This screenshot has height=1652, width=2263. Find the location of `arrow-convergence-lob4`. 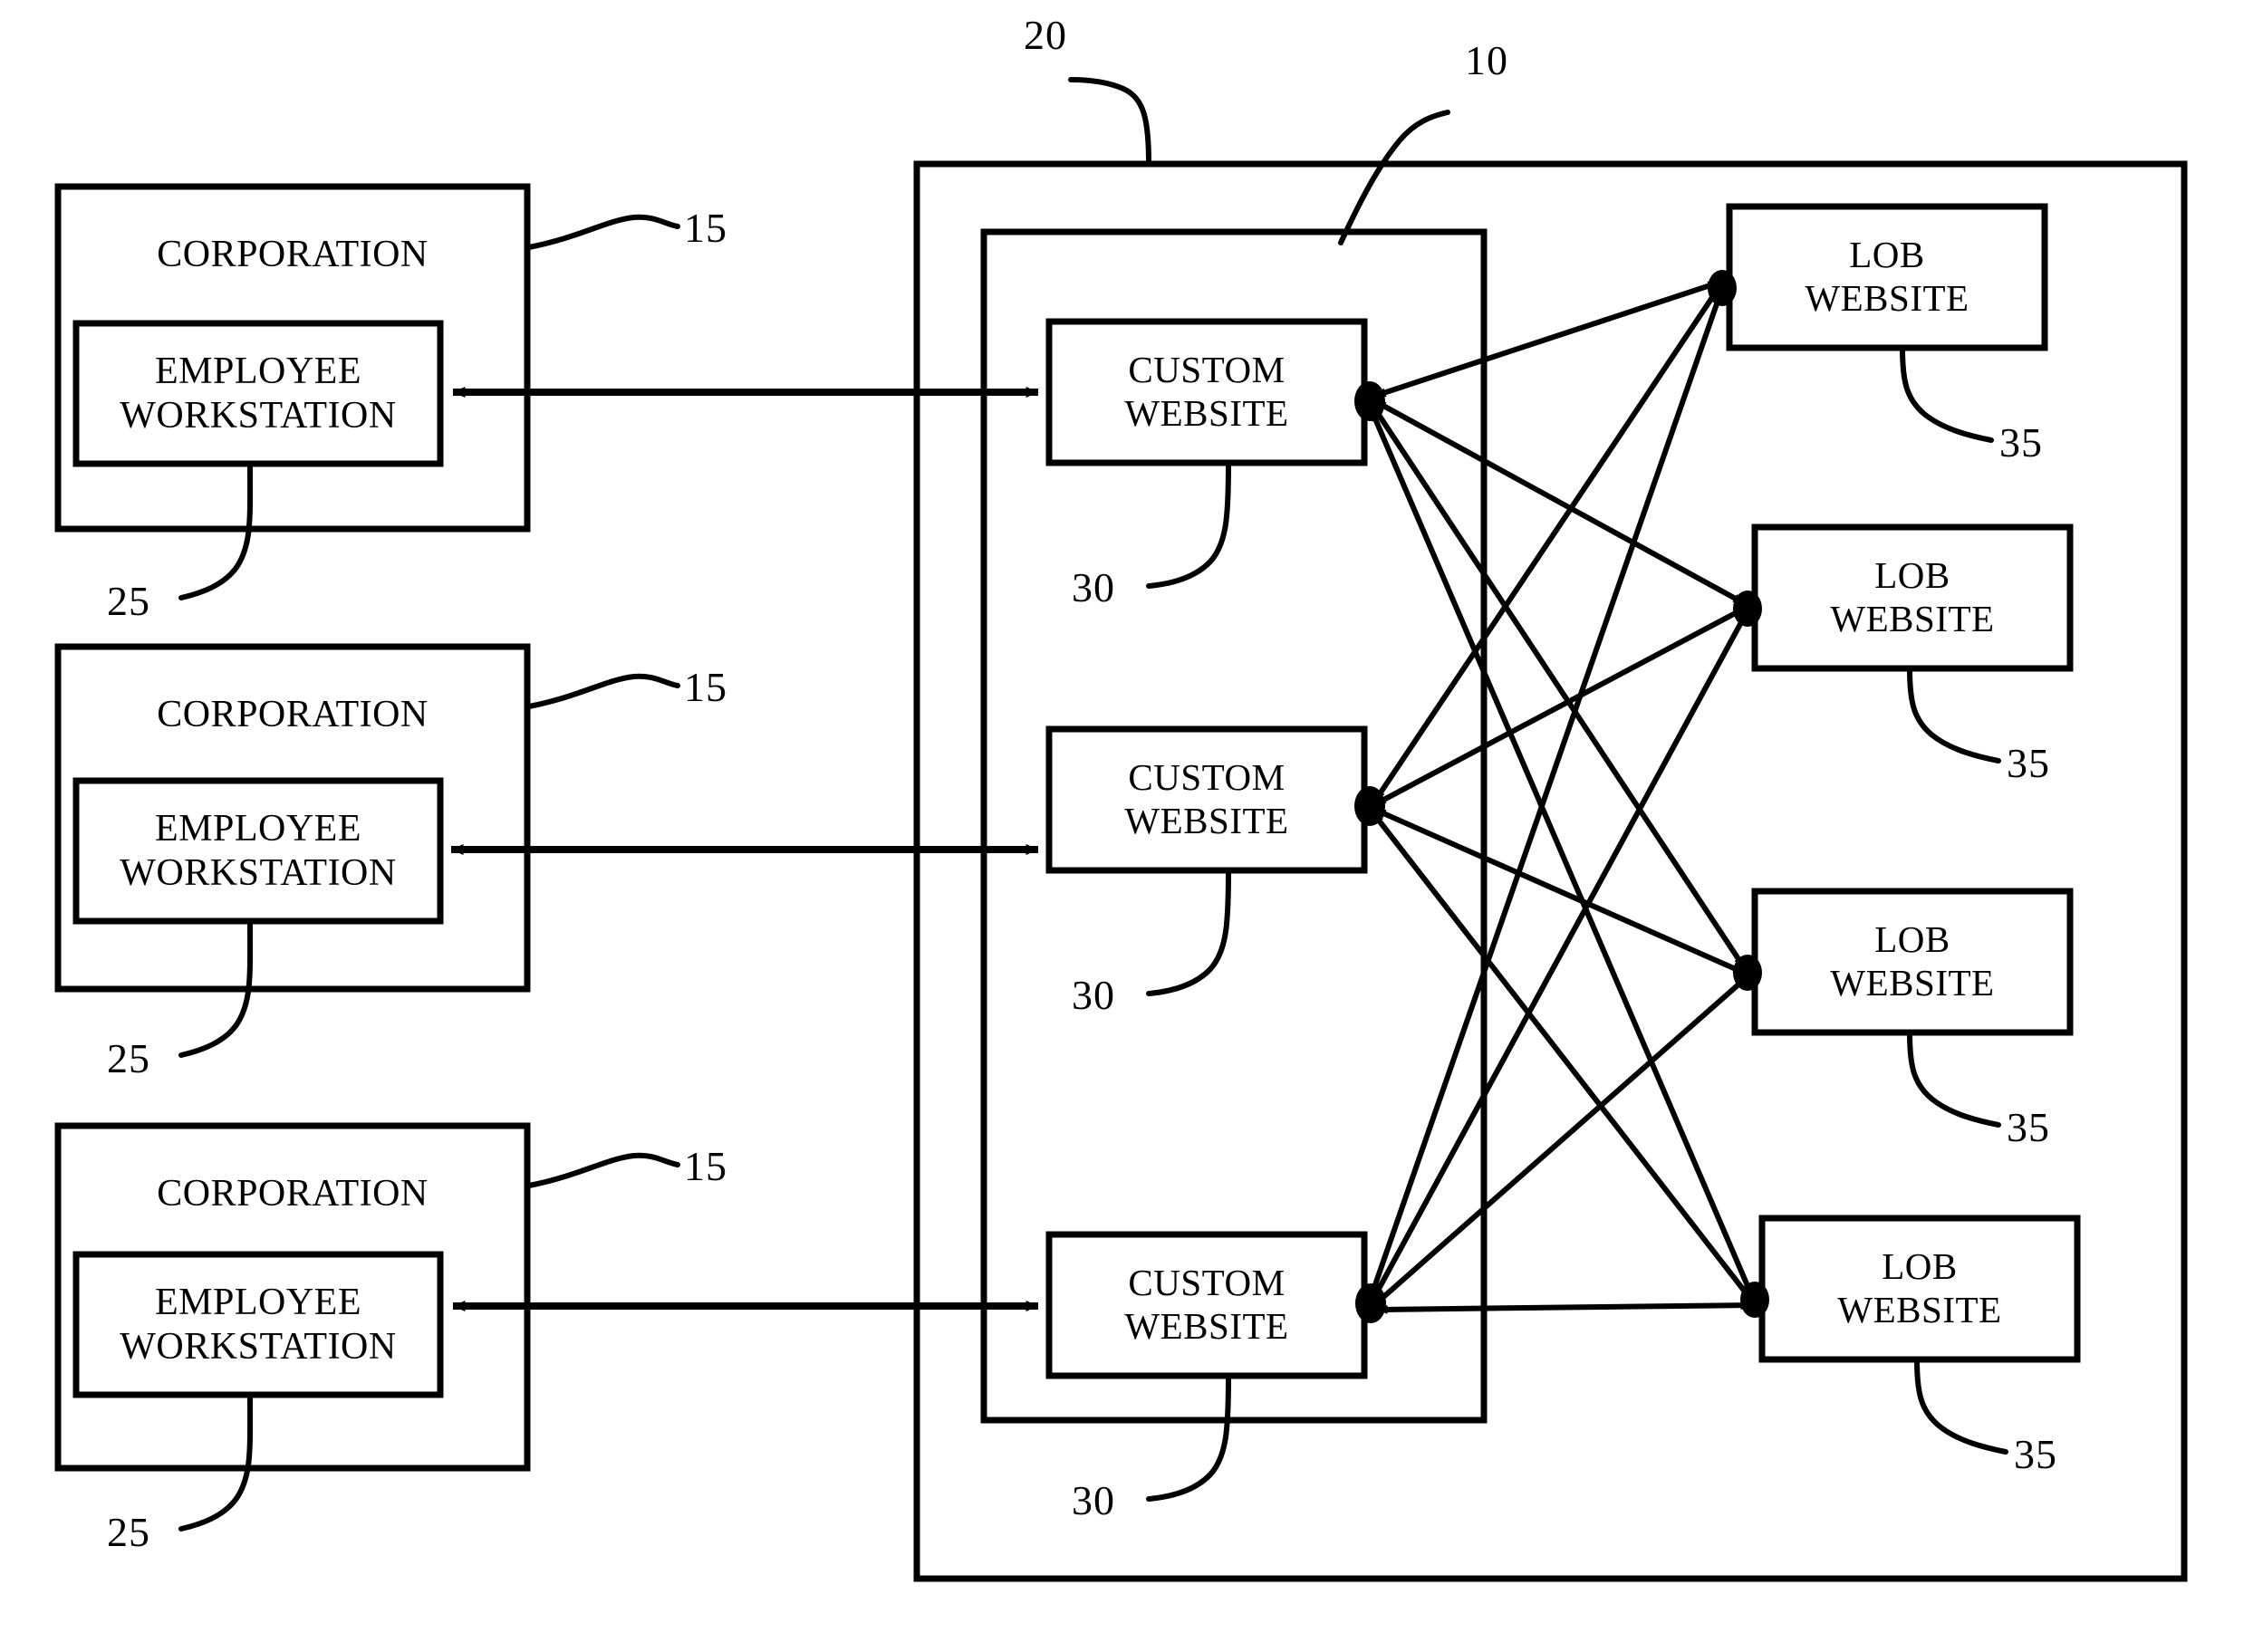

arrow-convergence-lob4 is located at coordinates (1754, 1300).